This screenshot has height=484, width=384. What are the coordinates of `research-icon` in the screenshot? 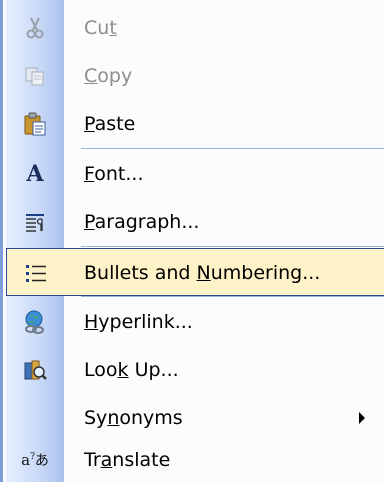 It's located at (35, 370).